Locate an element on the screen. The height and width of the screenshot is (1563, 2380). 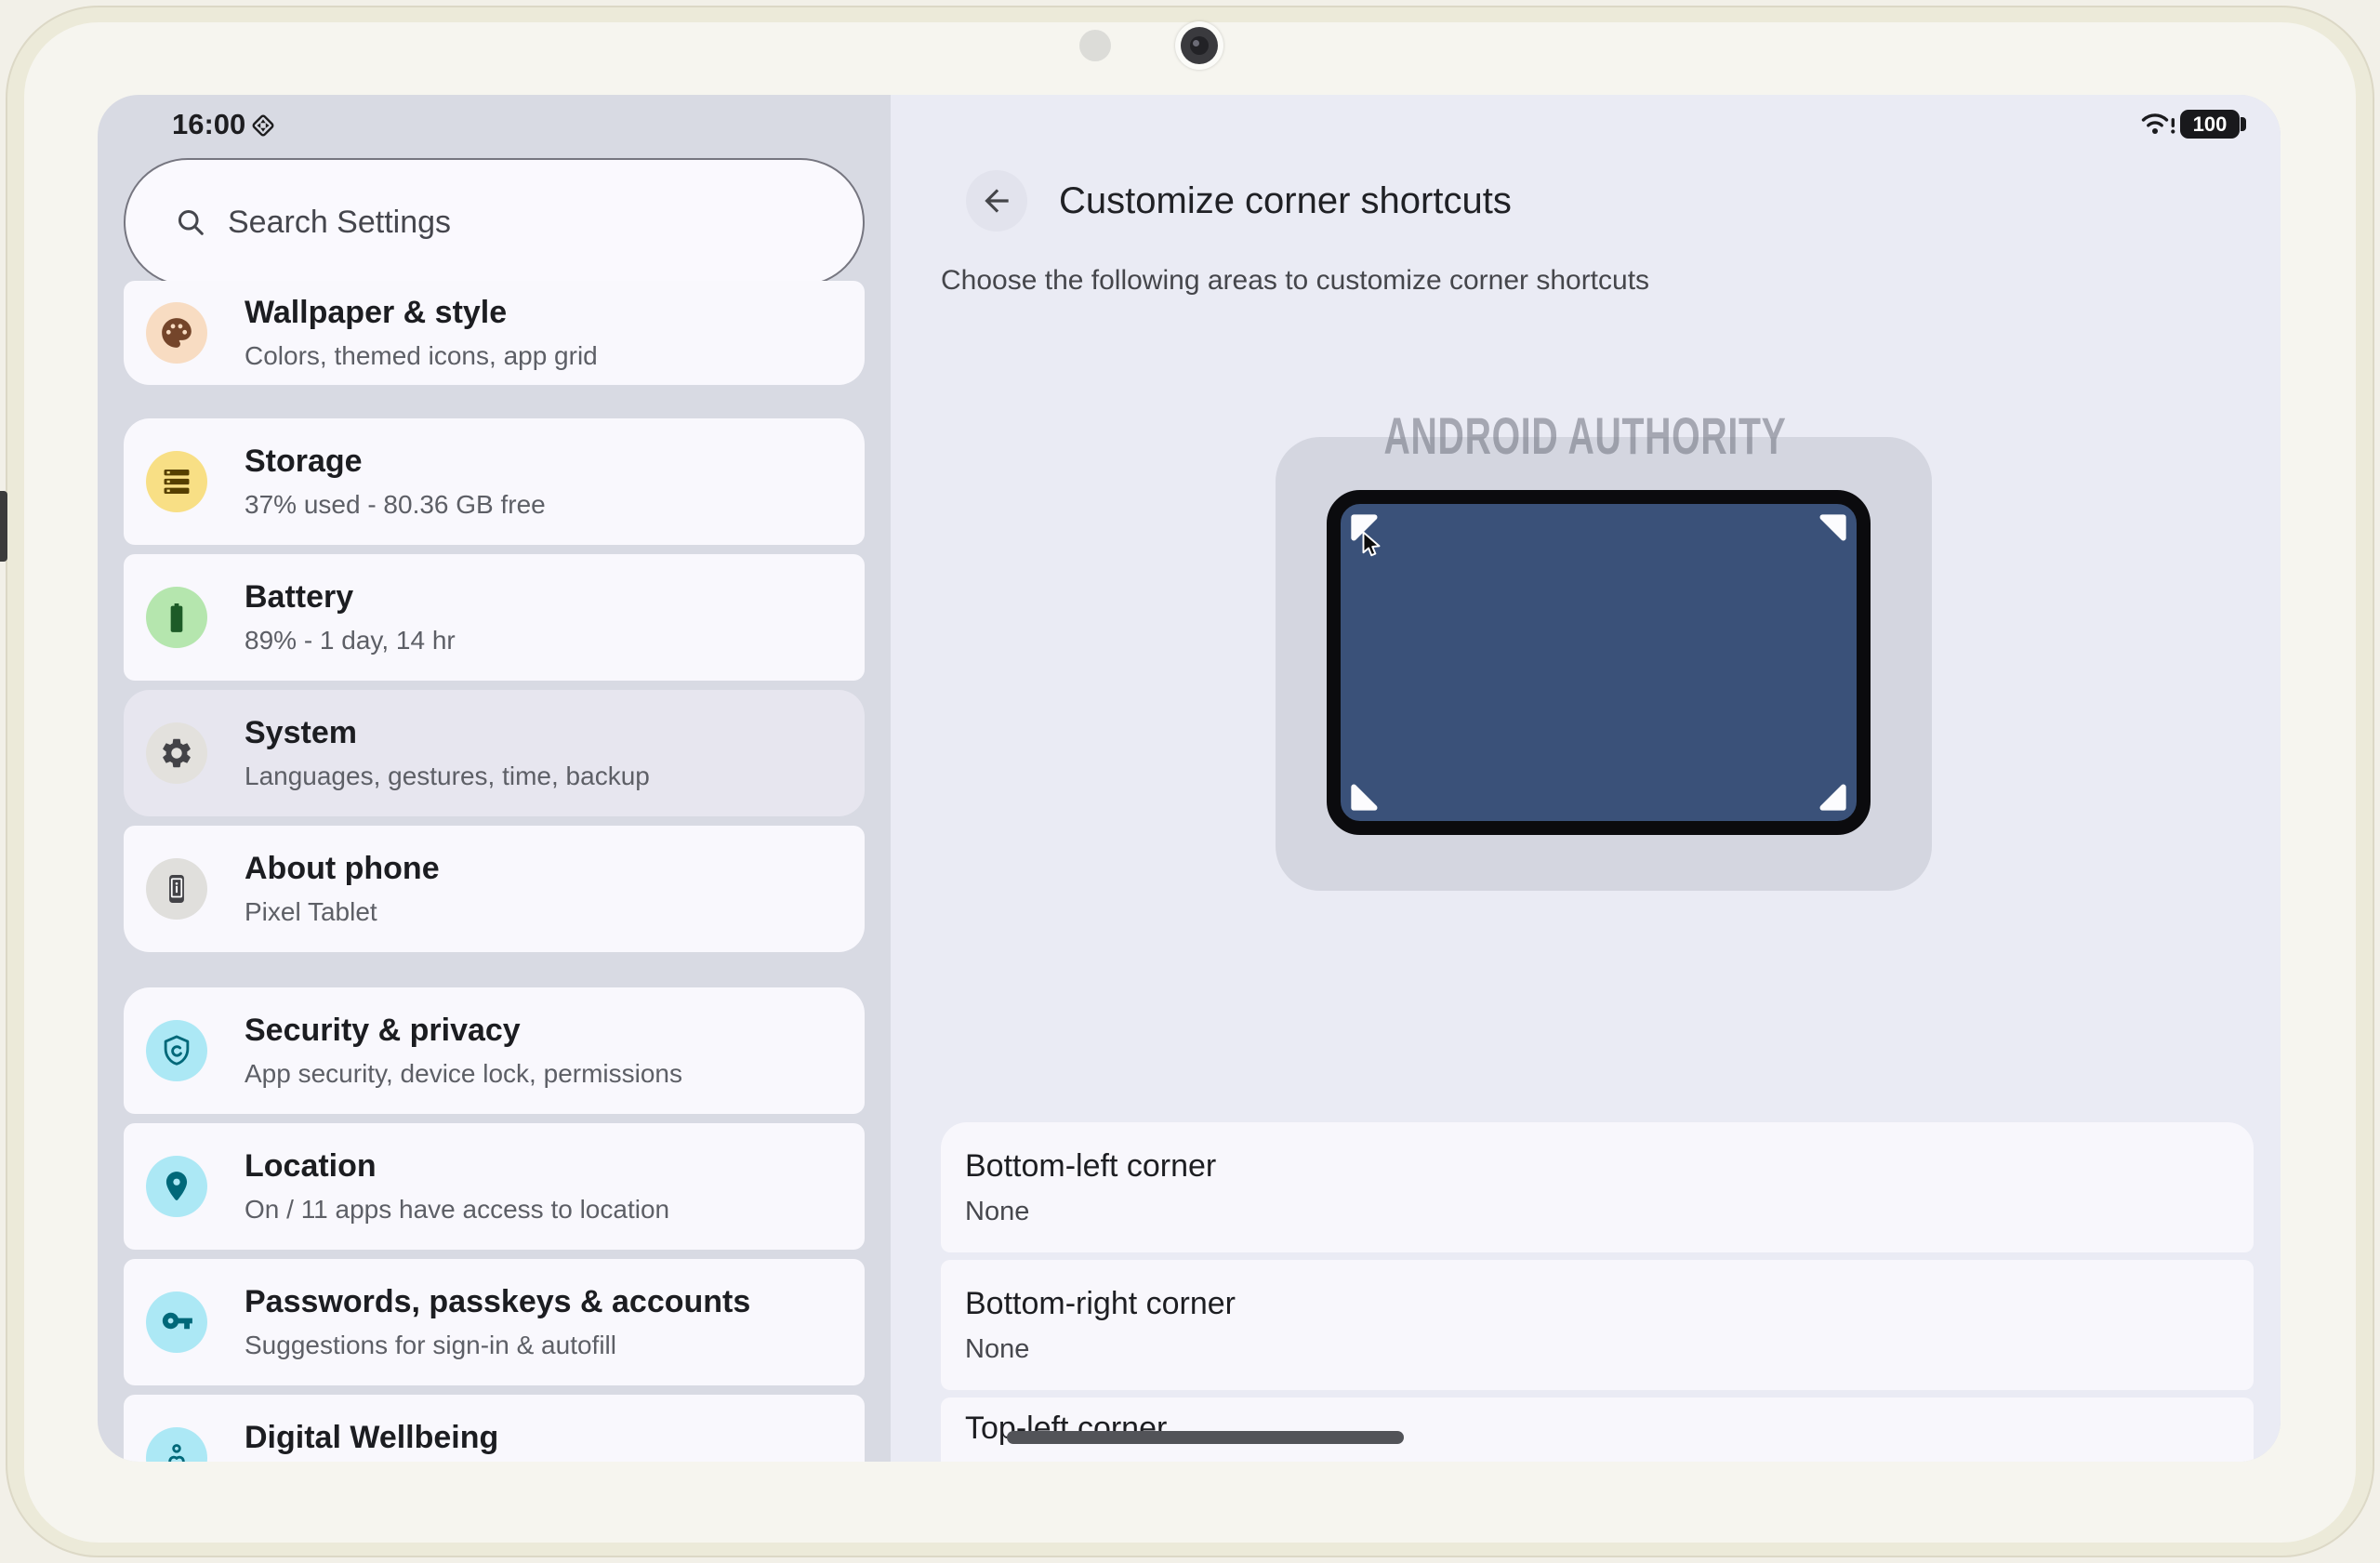
dice-status-icon is located at coordinates (263, 126).